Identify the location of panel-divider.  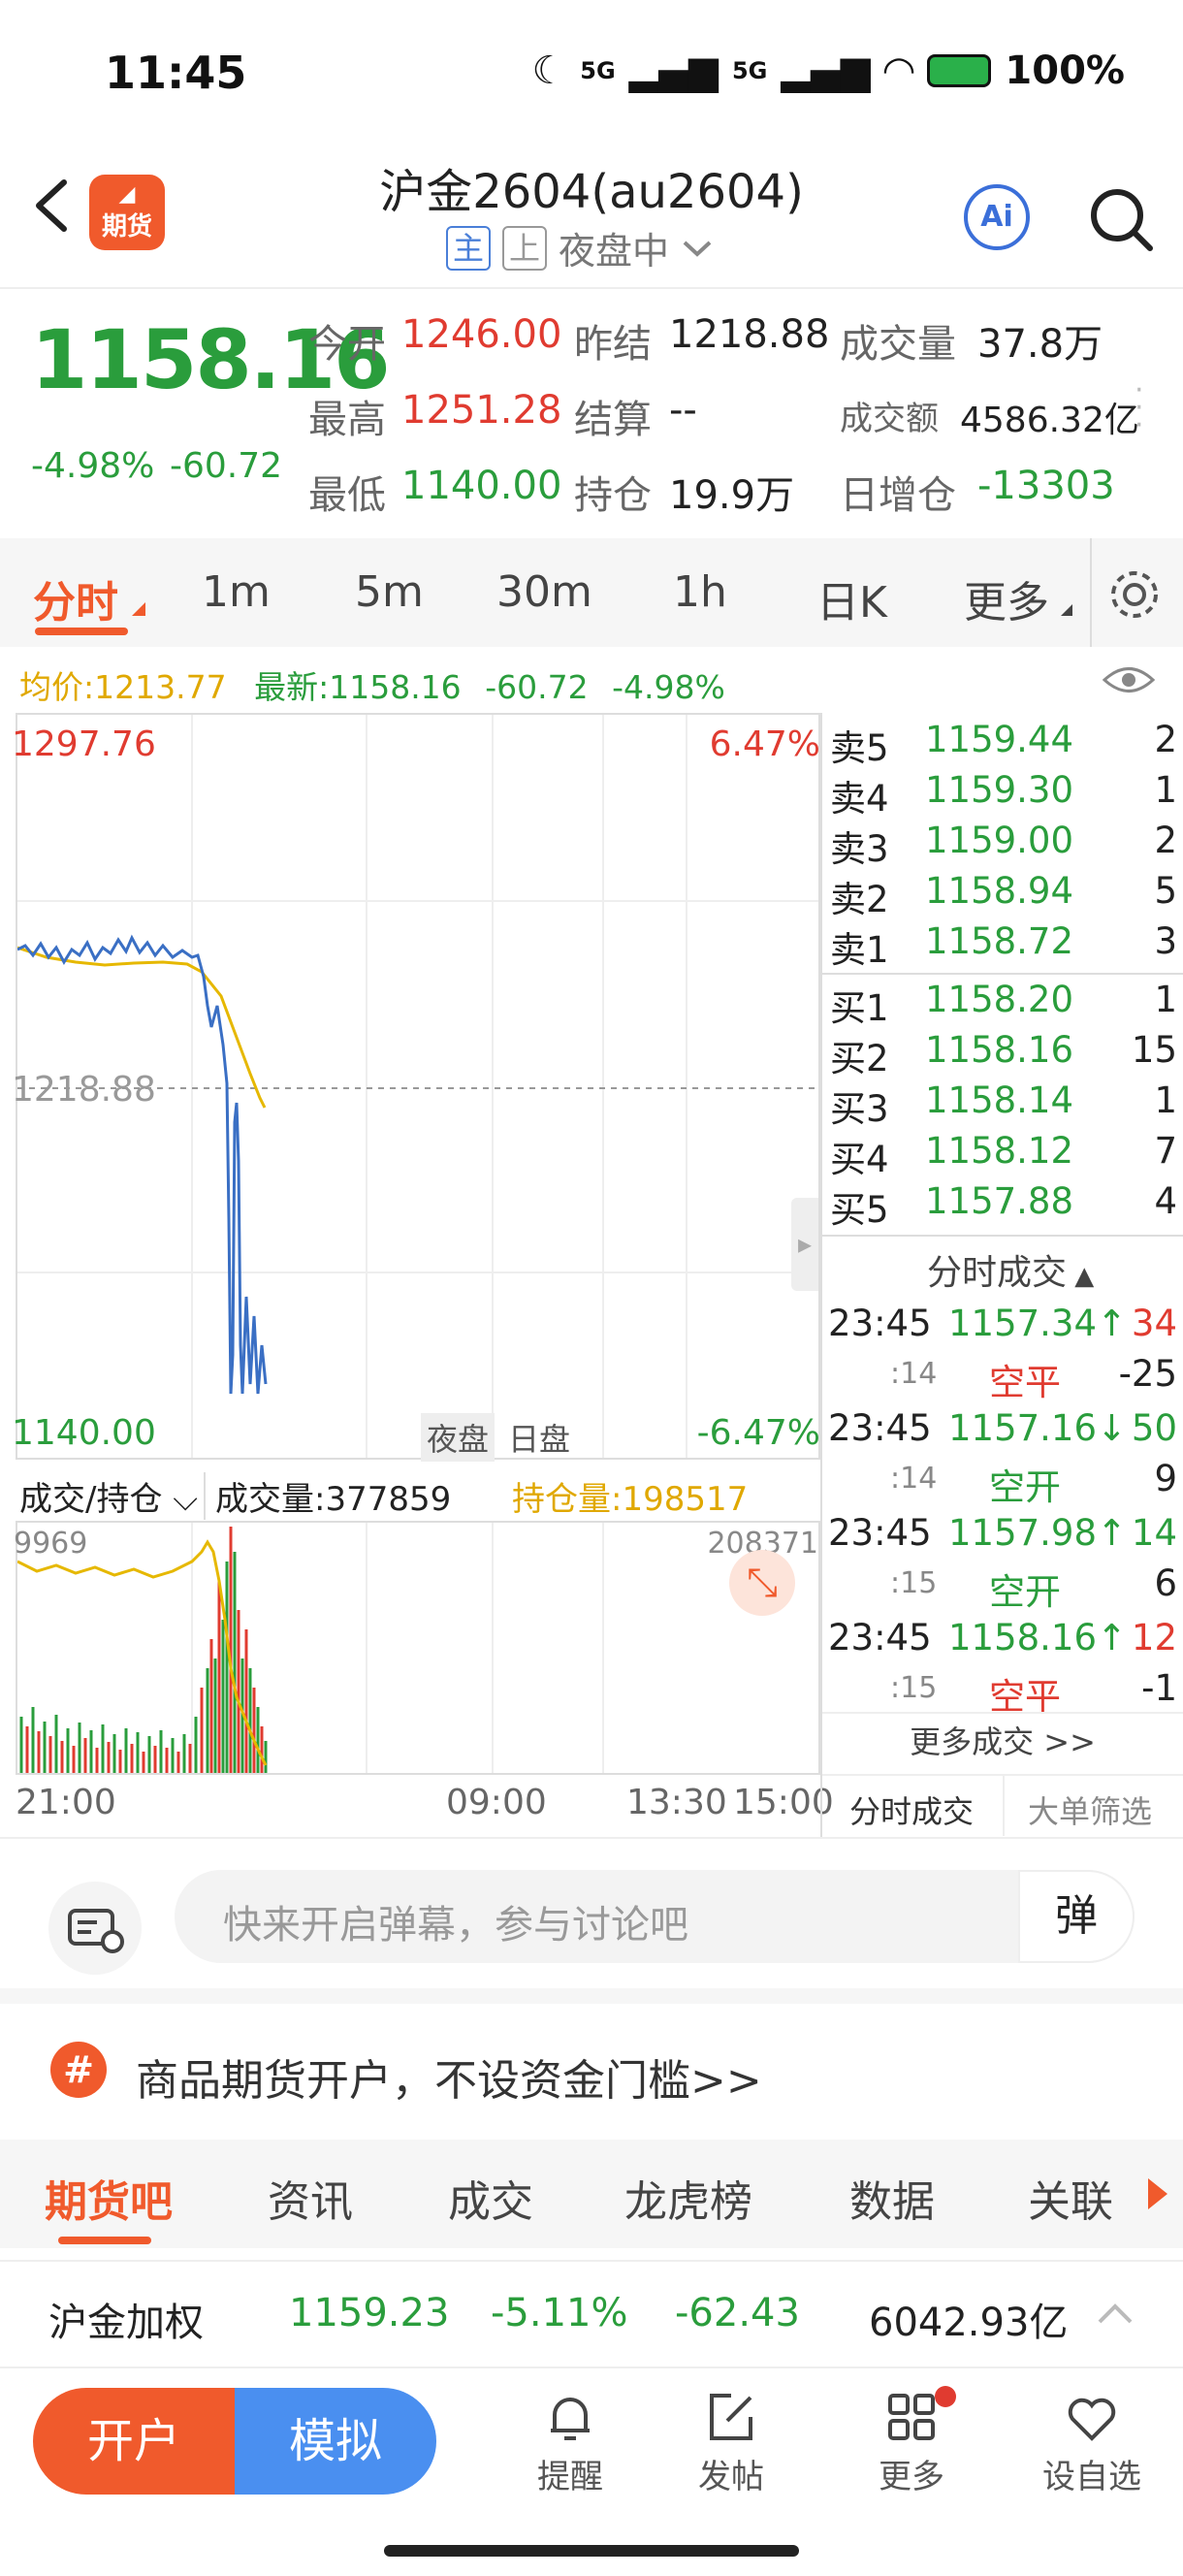
(821, 1275).